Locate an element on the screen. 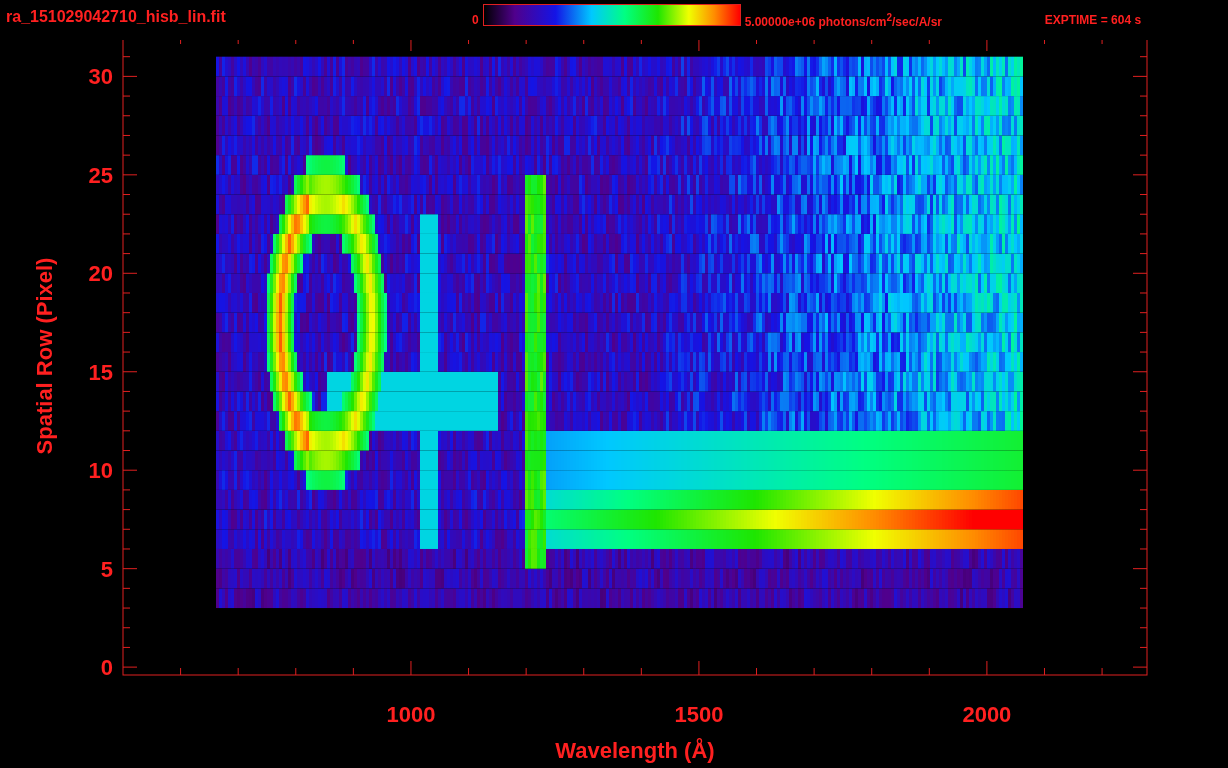  y-tick-label: 30 is located at coordinates (100, 77).